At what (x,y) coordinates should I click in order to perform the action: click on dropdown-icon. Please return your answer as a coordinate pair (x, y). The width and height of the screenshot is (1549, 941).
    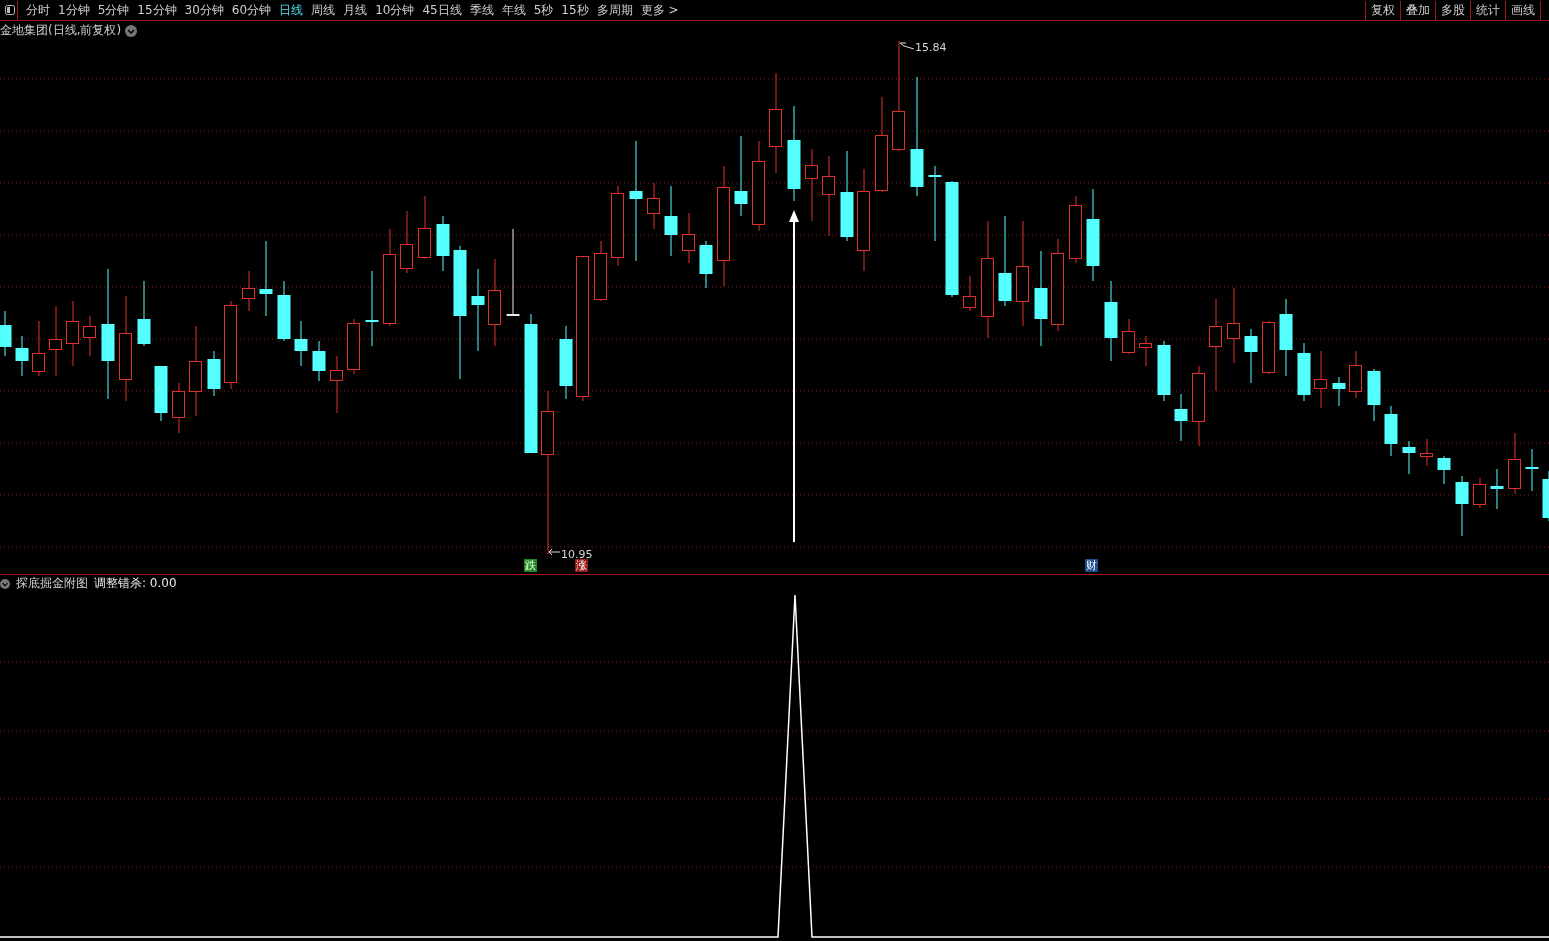
    Looking at the image, I should click on (131, 30).